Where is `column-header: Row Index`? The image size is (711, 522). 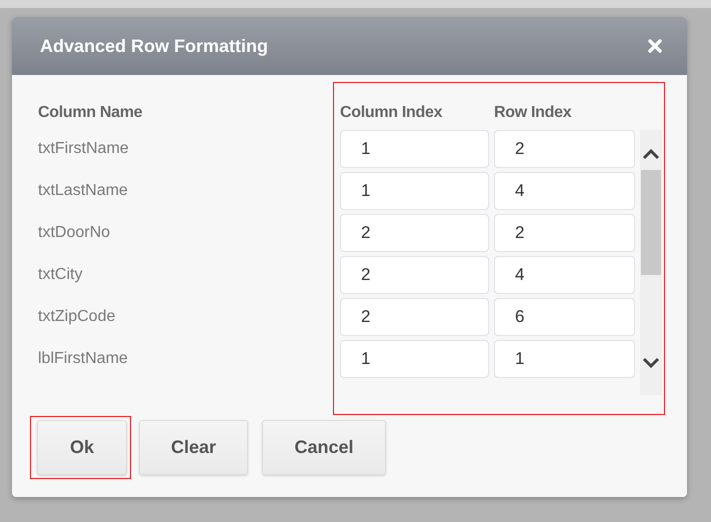 column-header: Row Index is located at coordinates (533, 113).